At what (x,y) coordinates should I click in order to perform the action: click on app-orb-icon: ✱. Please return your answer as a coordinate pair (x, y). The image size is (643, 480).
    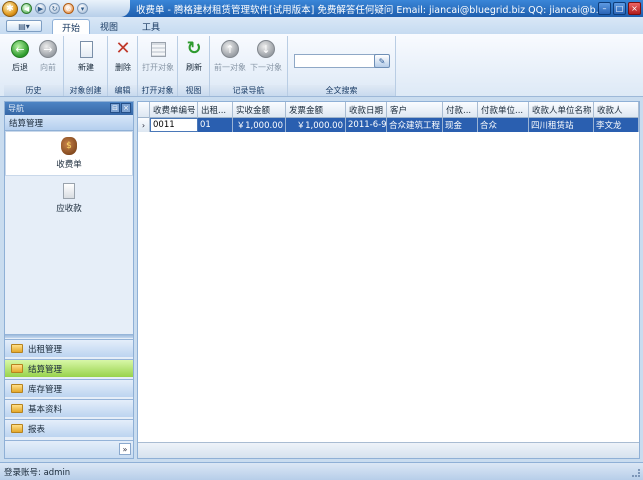
    Looking at the image, I should click on (10, 8).